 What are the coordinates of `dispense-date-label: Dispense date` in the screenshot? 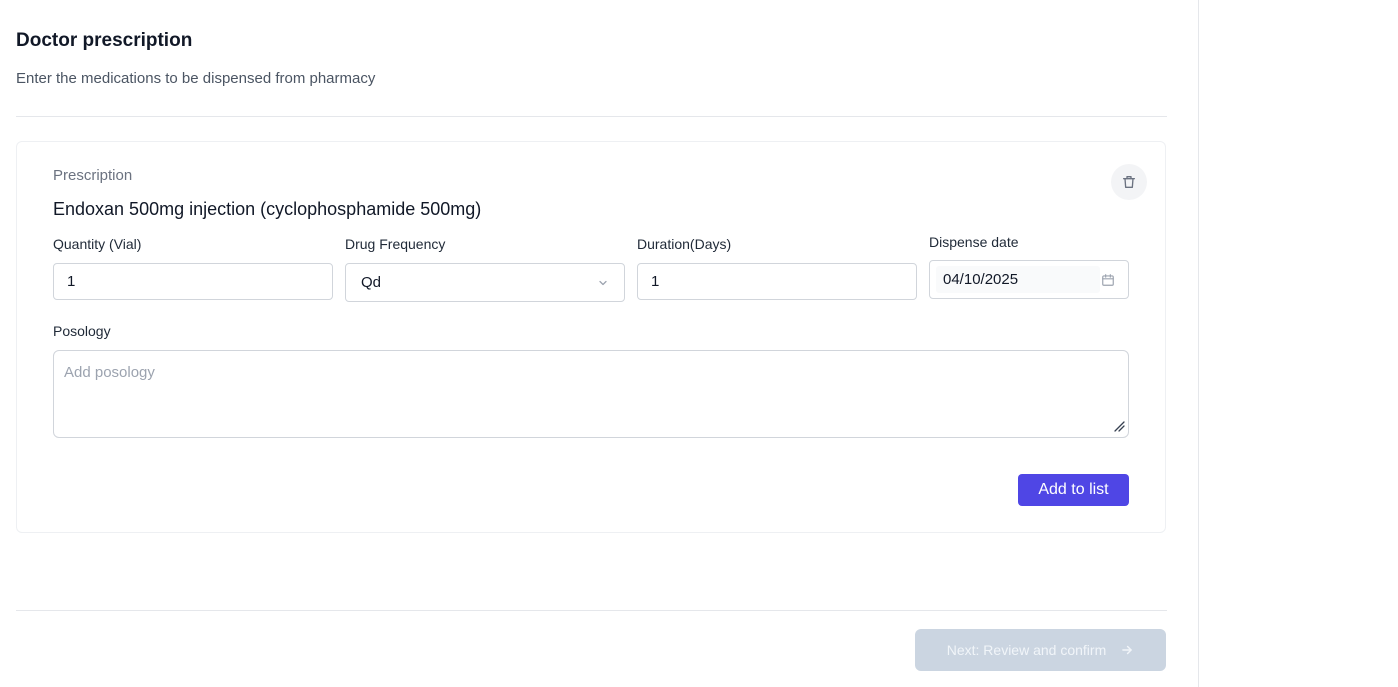 It's located at (974, 242).